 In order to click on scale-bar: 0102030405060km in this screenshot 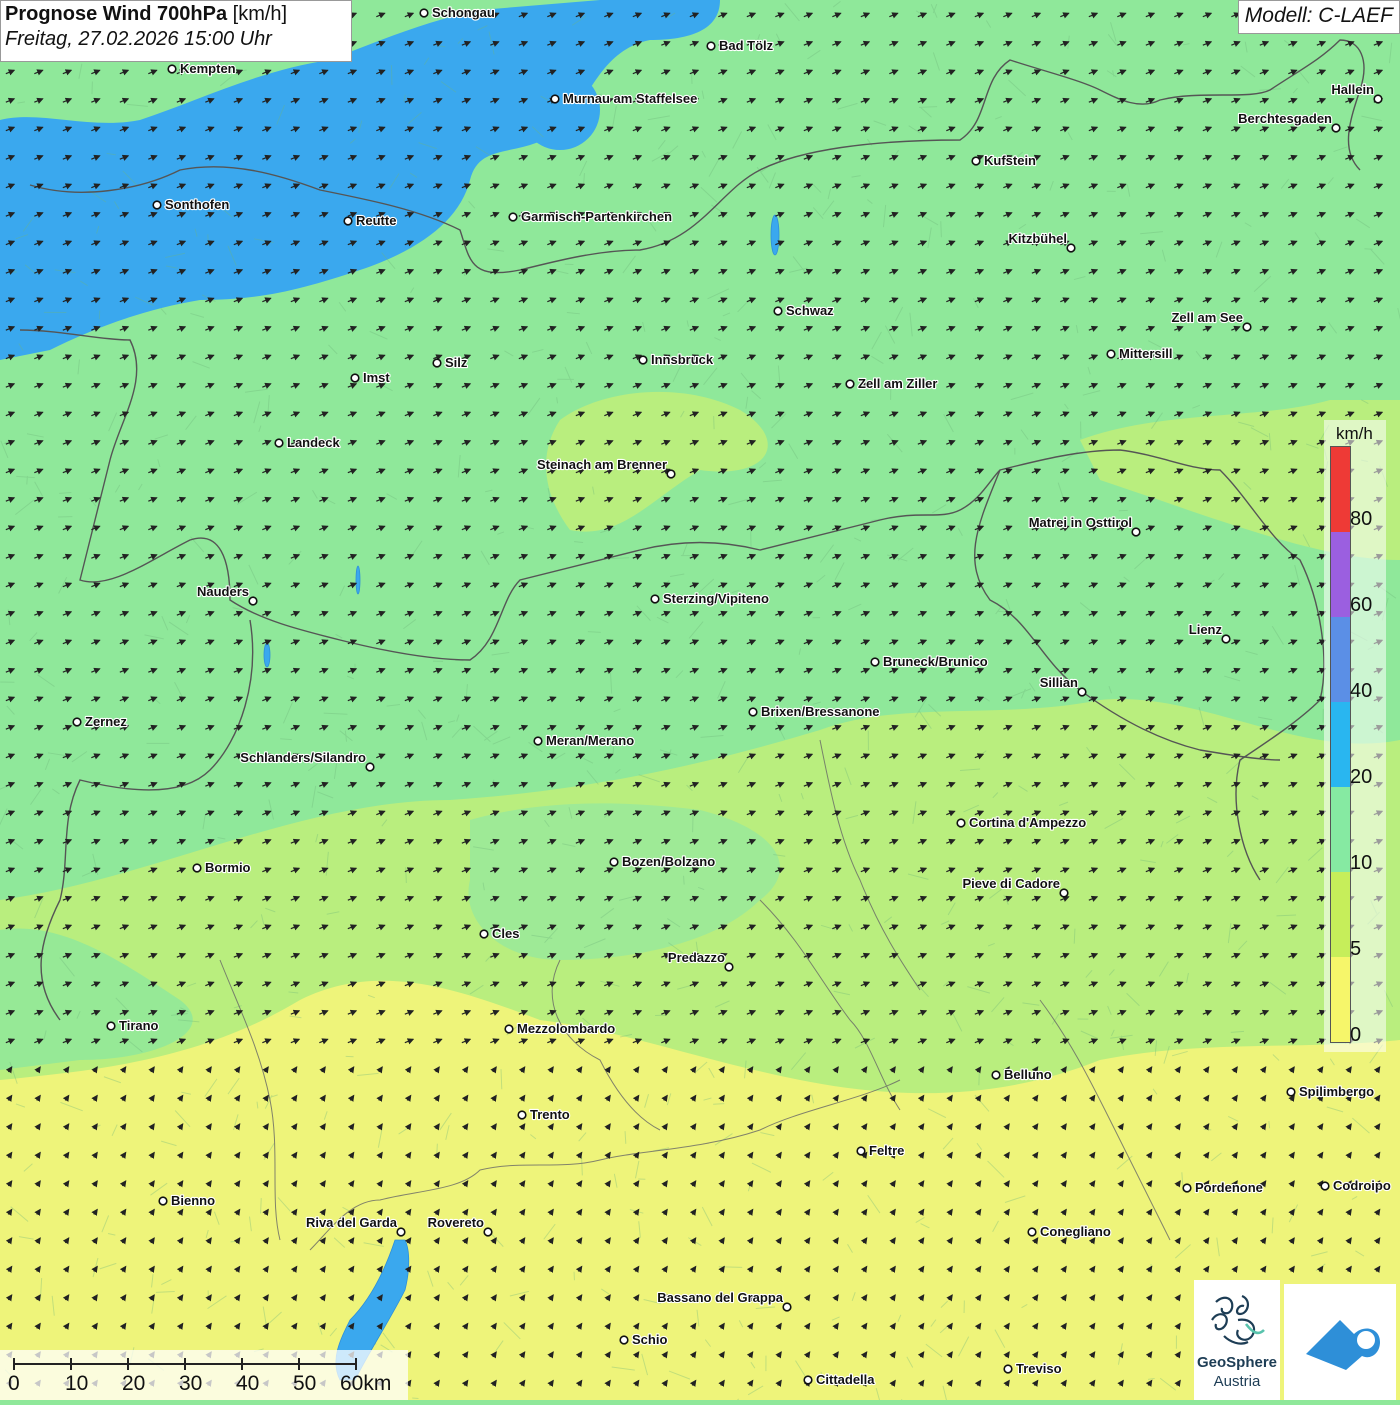, I will do `click(204, 1375)`.